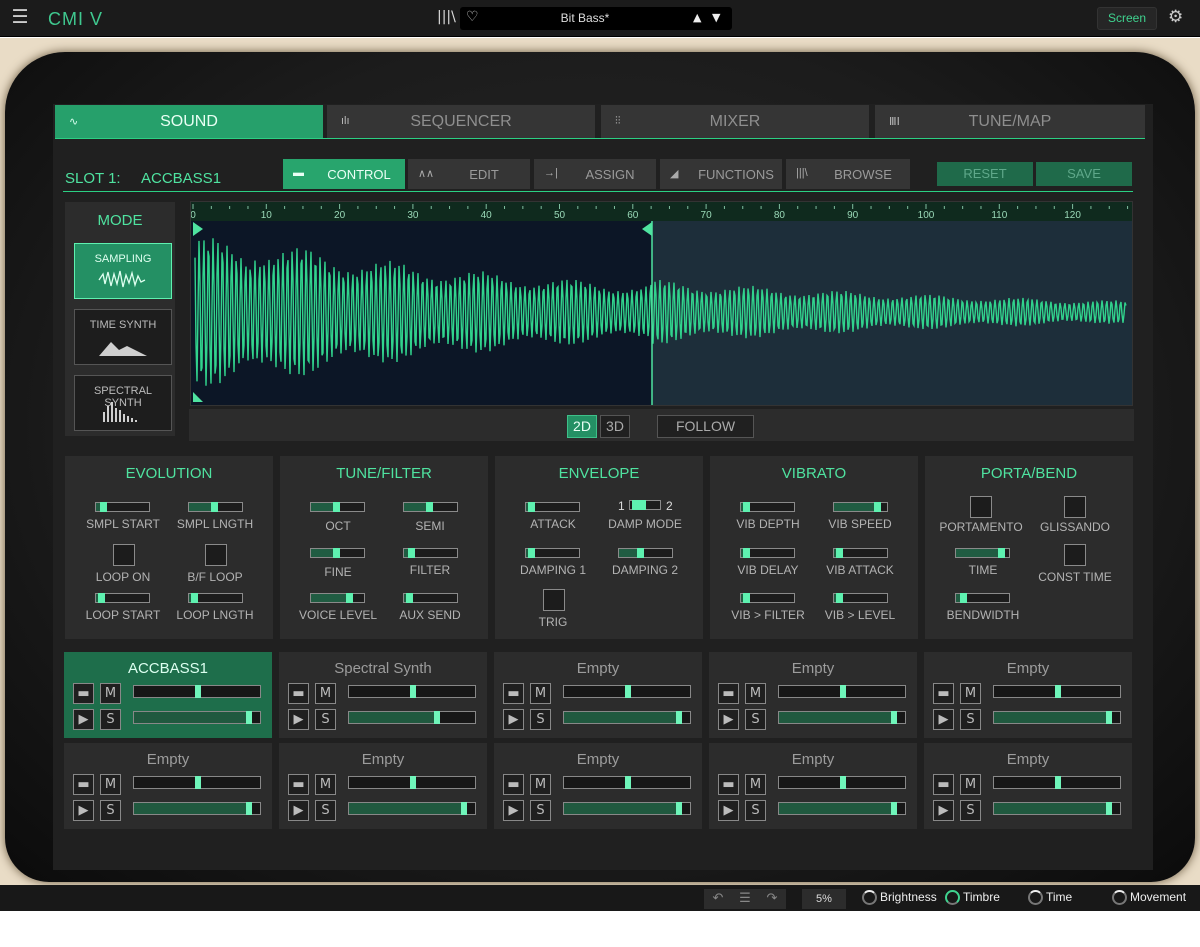 The image size is (1200, 947). I want to click on subtab-edit: ∧∧ EDIT, so click(469, 174).